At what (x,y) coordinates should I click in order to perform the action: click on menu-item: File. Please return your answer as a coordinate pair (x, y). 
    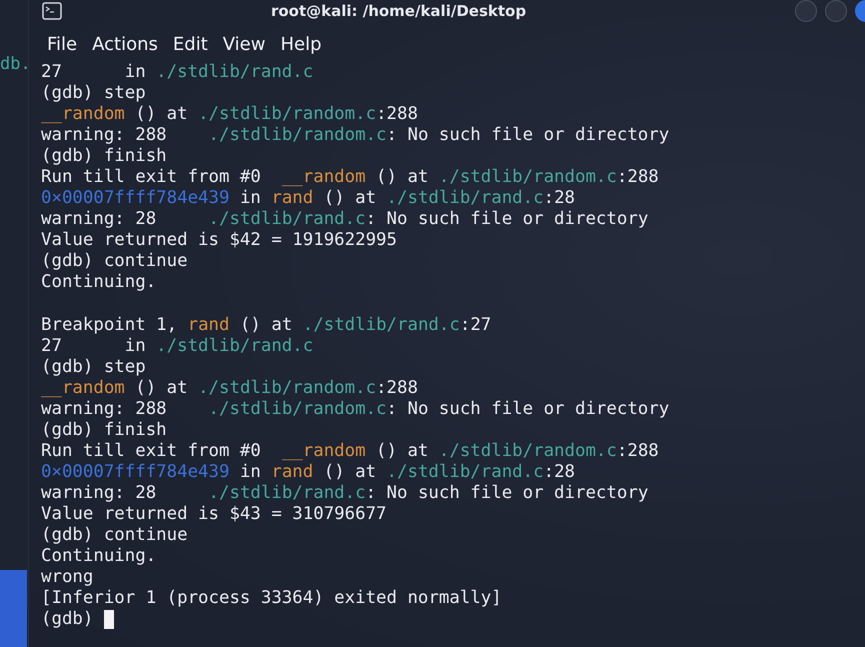
    Looking at the image, I should click on (62, 45).